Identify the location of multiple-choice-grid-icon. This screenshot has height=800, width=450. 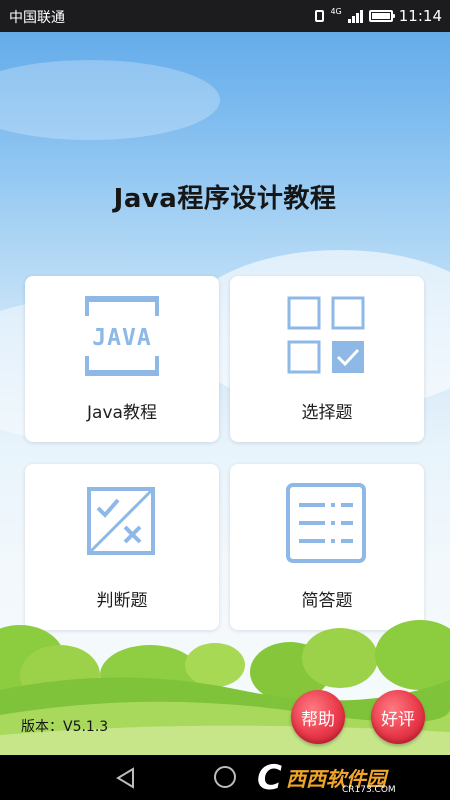
(327, 336).